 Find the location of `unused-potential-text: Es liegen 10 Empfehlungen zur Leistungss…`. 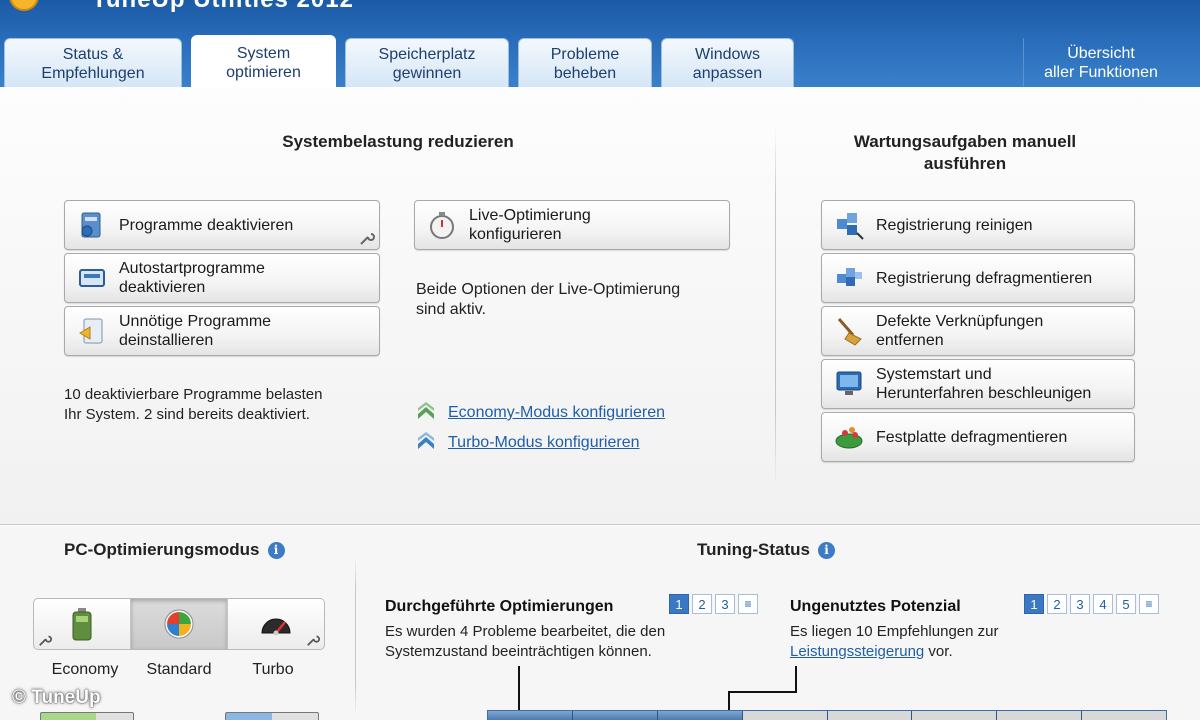

unused-potential-text: Es liegen 10 Empfehlungen zur Leistungss… is located at coordinates (894, 641).